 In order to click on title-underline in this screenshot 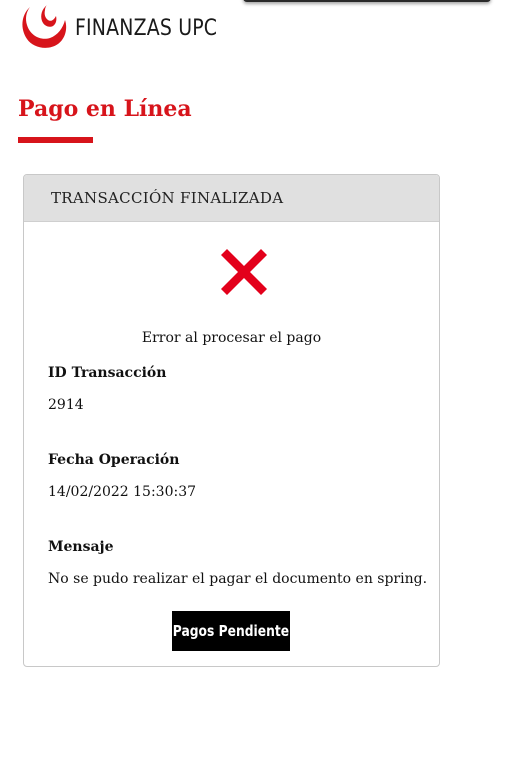, I will do `click(55, 140)`.